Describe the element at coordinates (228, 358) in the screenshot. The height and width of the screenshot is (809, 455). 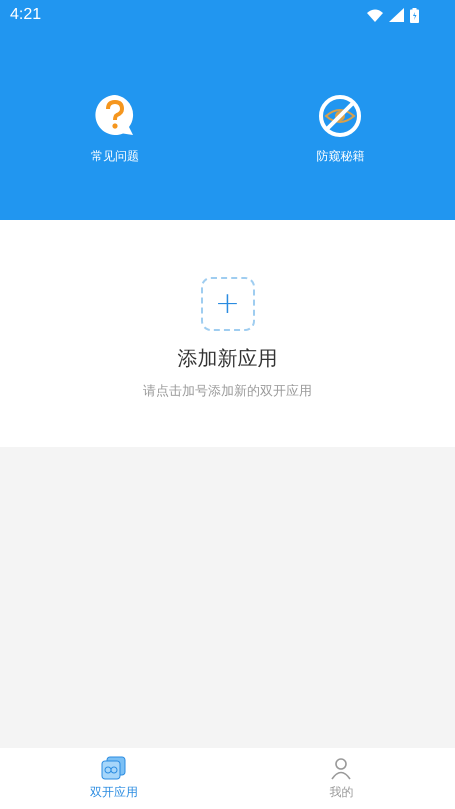
I see `empty-title: 添加新应用` at that location.